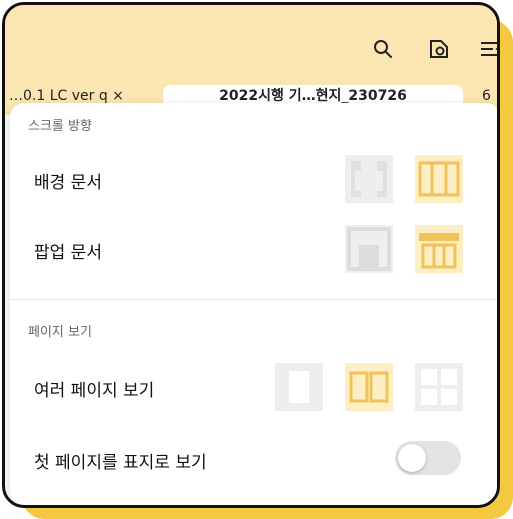 This screenshot has width=513, height=519. I want to click on two-page-option, so click(369, 387).